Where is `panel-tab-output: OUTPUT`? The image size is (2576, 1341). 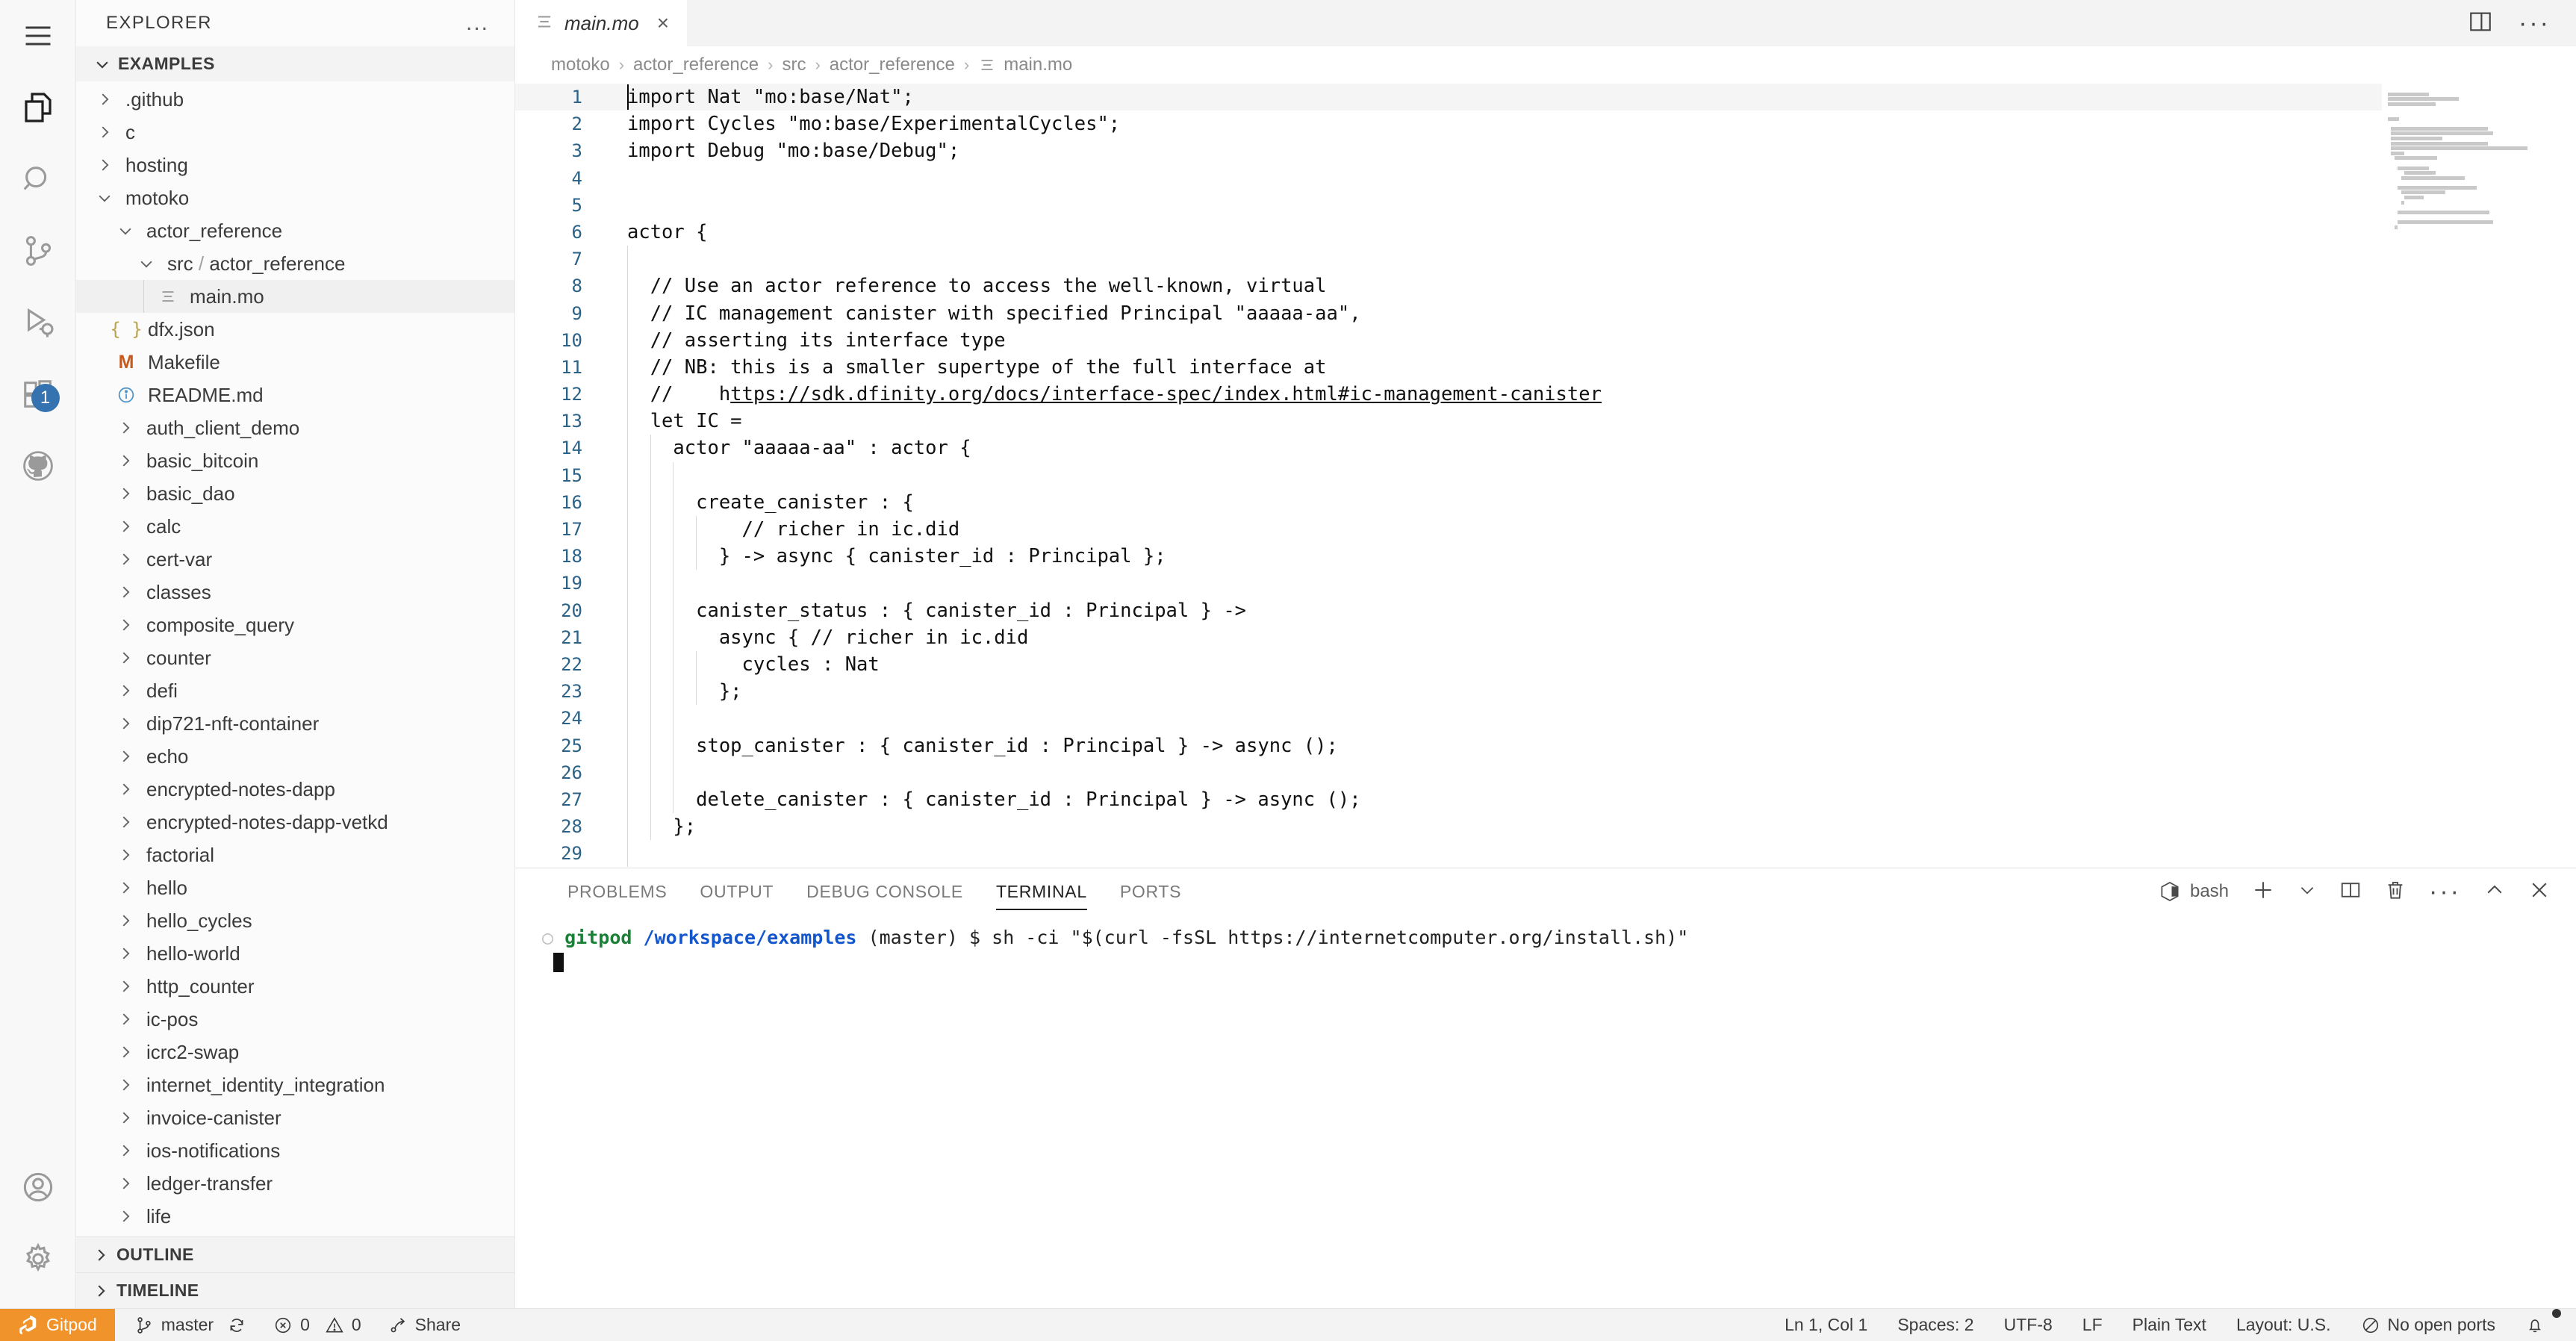
panel-tab-output: OUTPUT is located at coordinates (736, 891).